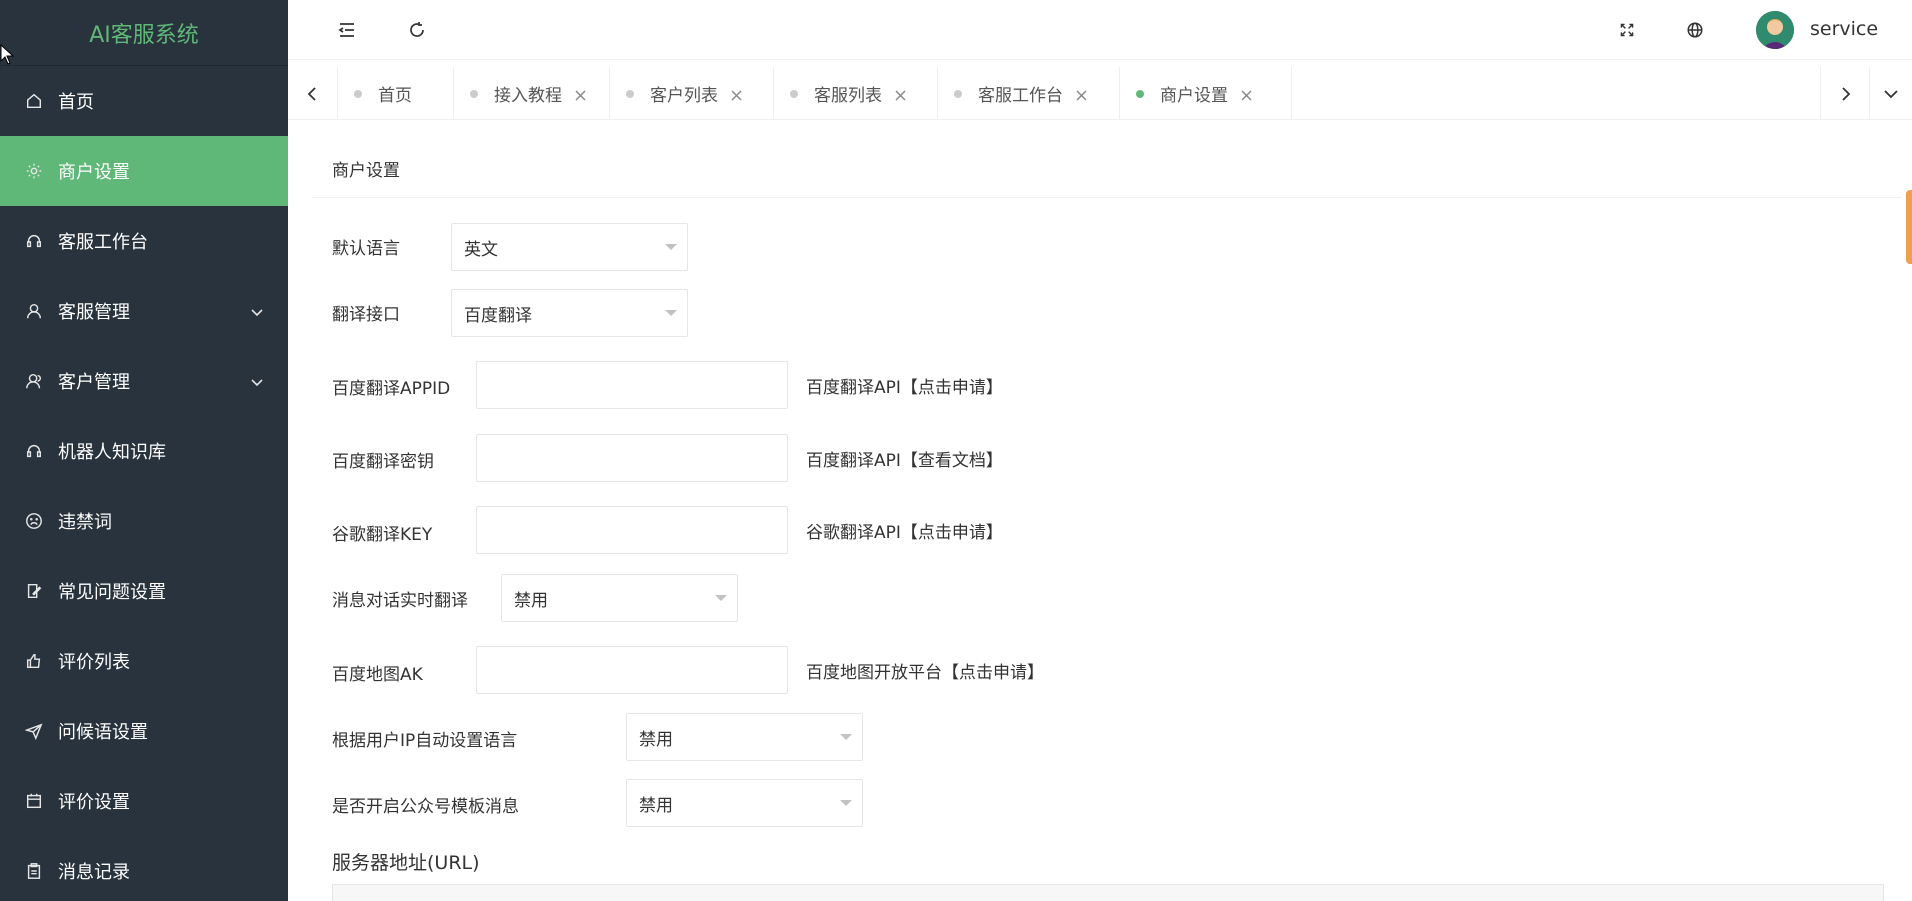  What do you see at coordinates (144, 241) in the screenshot?
I see `sidebar-item-service-workbench: 客服工作台` at bounding box center [144, 241].